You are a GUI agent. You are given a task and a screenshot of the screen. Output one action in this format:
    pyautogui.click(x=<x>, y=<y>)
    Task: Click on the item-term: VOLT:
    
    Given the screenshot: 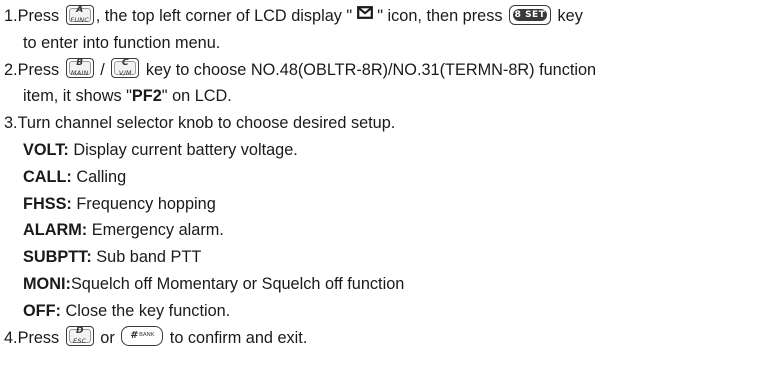 What is the action you would take?
    pyautogui.click(x=46, y=149)
    